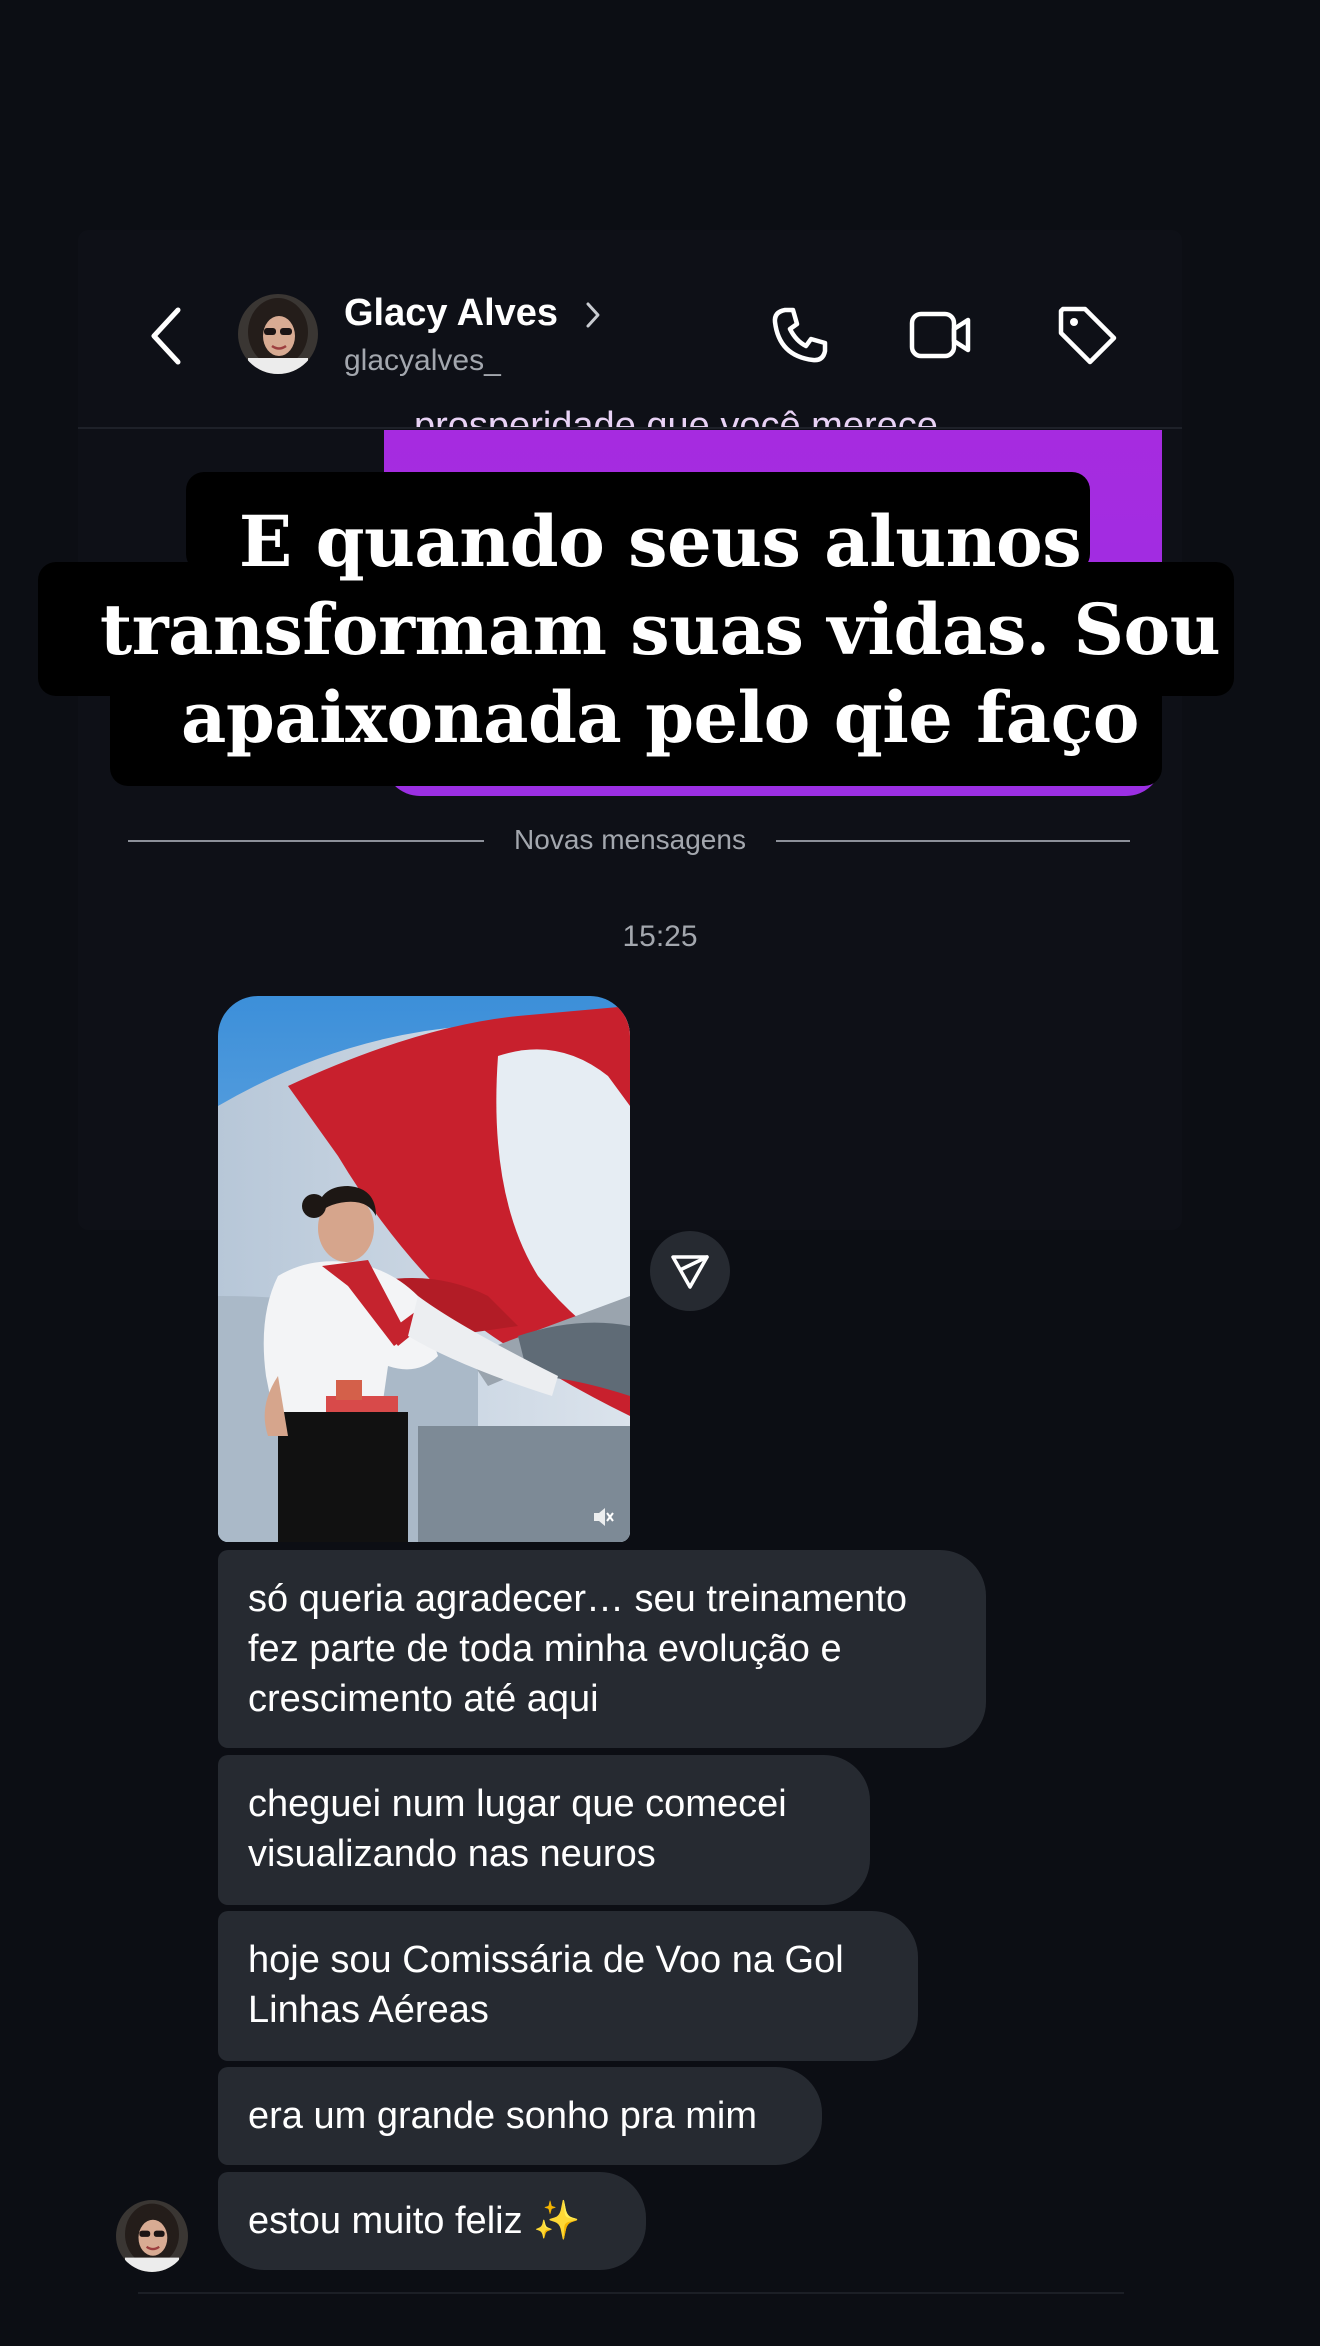  I want to click on message-text: estou muito feliz ✨, so click(414, 2221).